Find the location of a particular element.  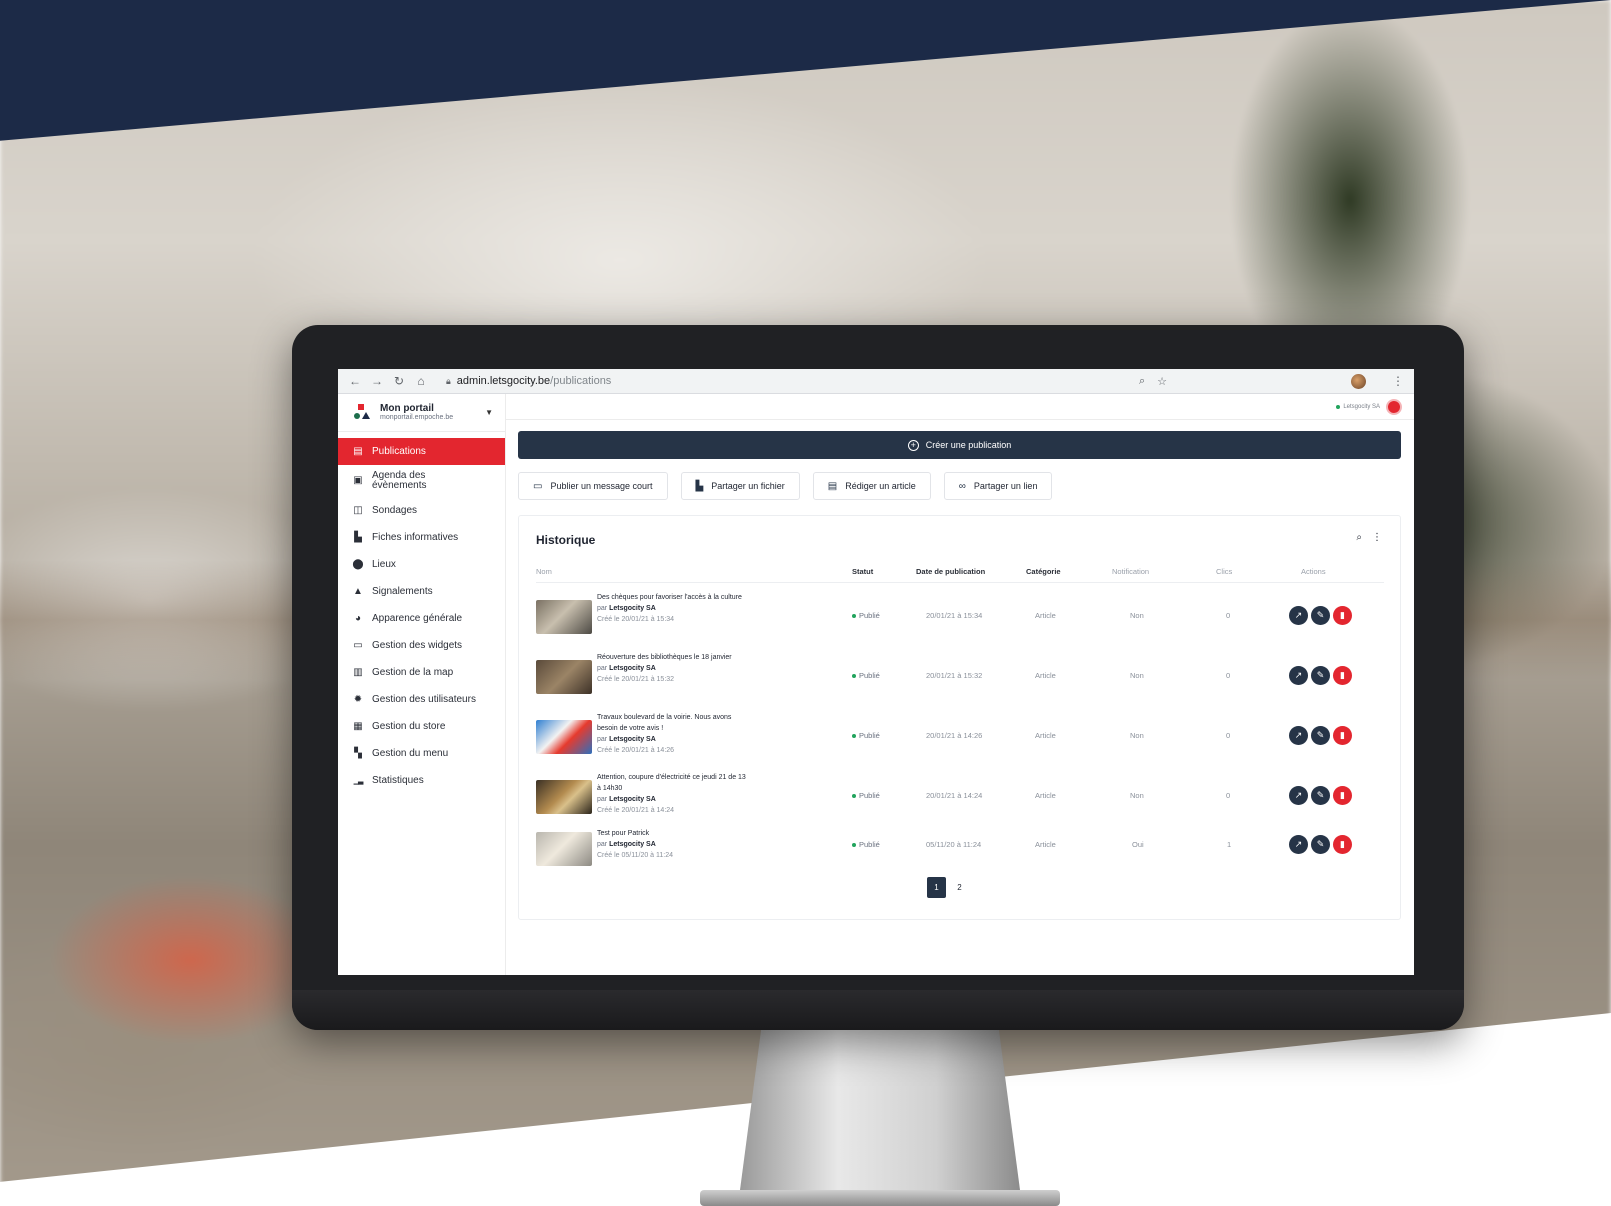

store-icon: ▦ is located at coordinates (358, 726).